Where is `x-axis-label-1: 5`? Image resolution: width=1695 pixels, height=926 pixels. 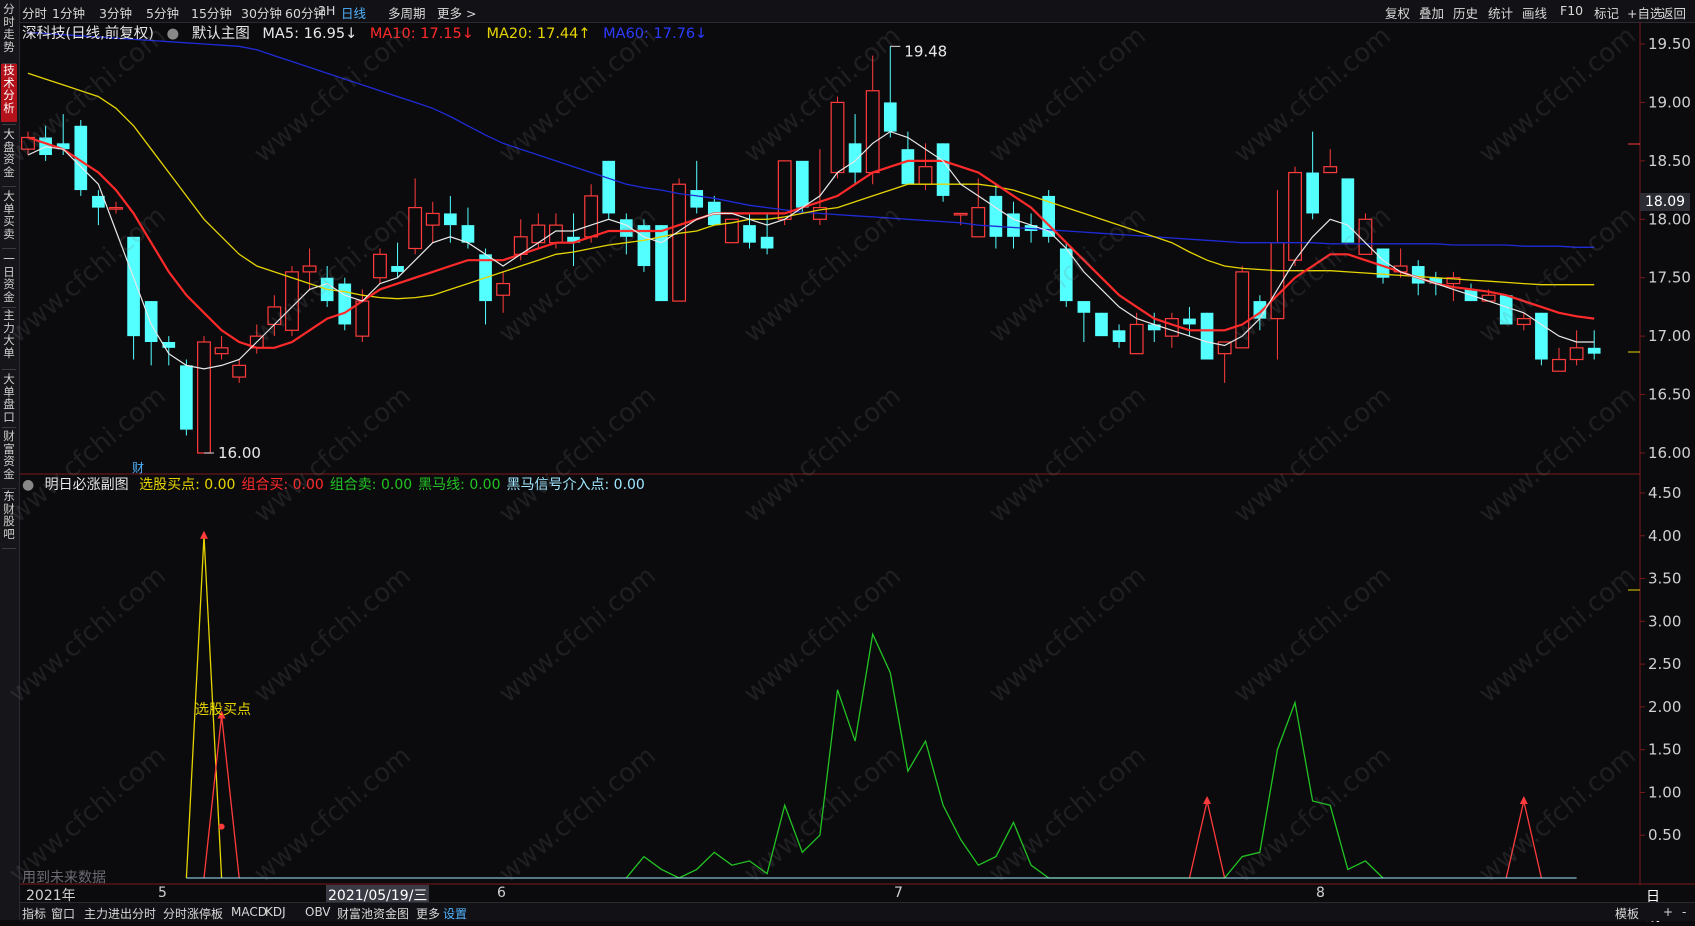
x-axis-label-1: 5 is located at coordinates (162, 893).